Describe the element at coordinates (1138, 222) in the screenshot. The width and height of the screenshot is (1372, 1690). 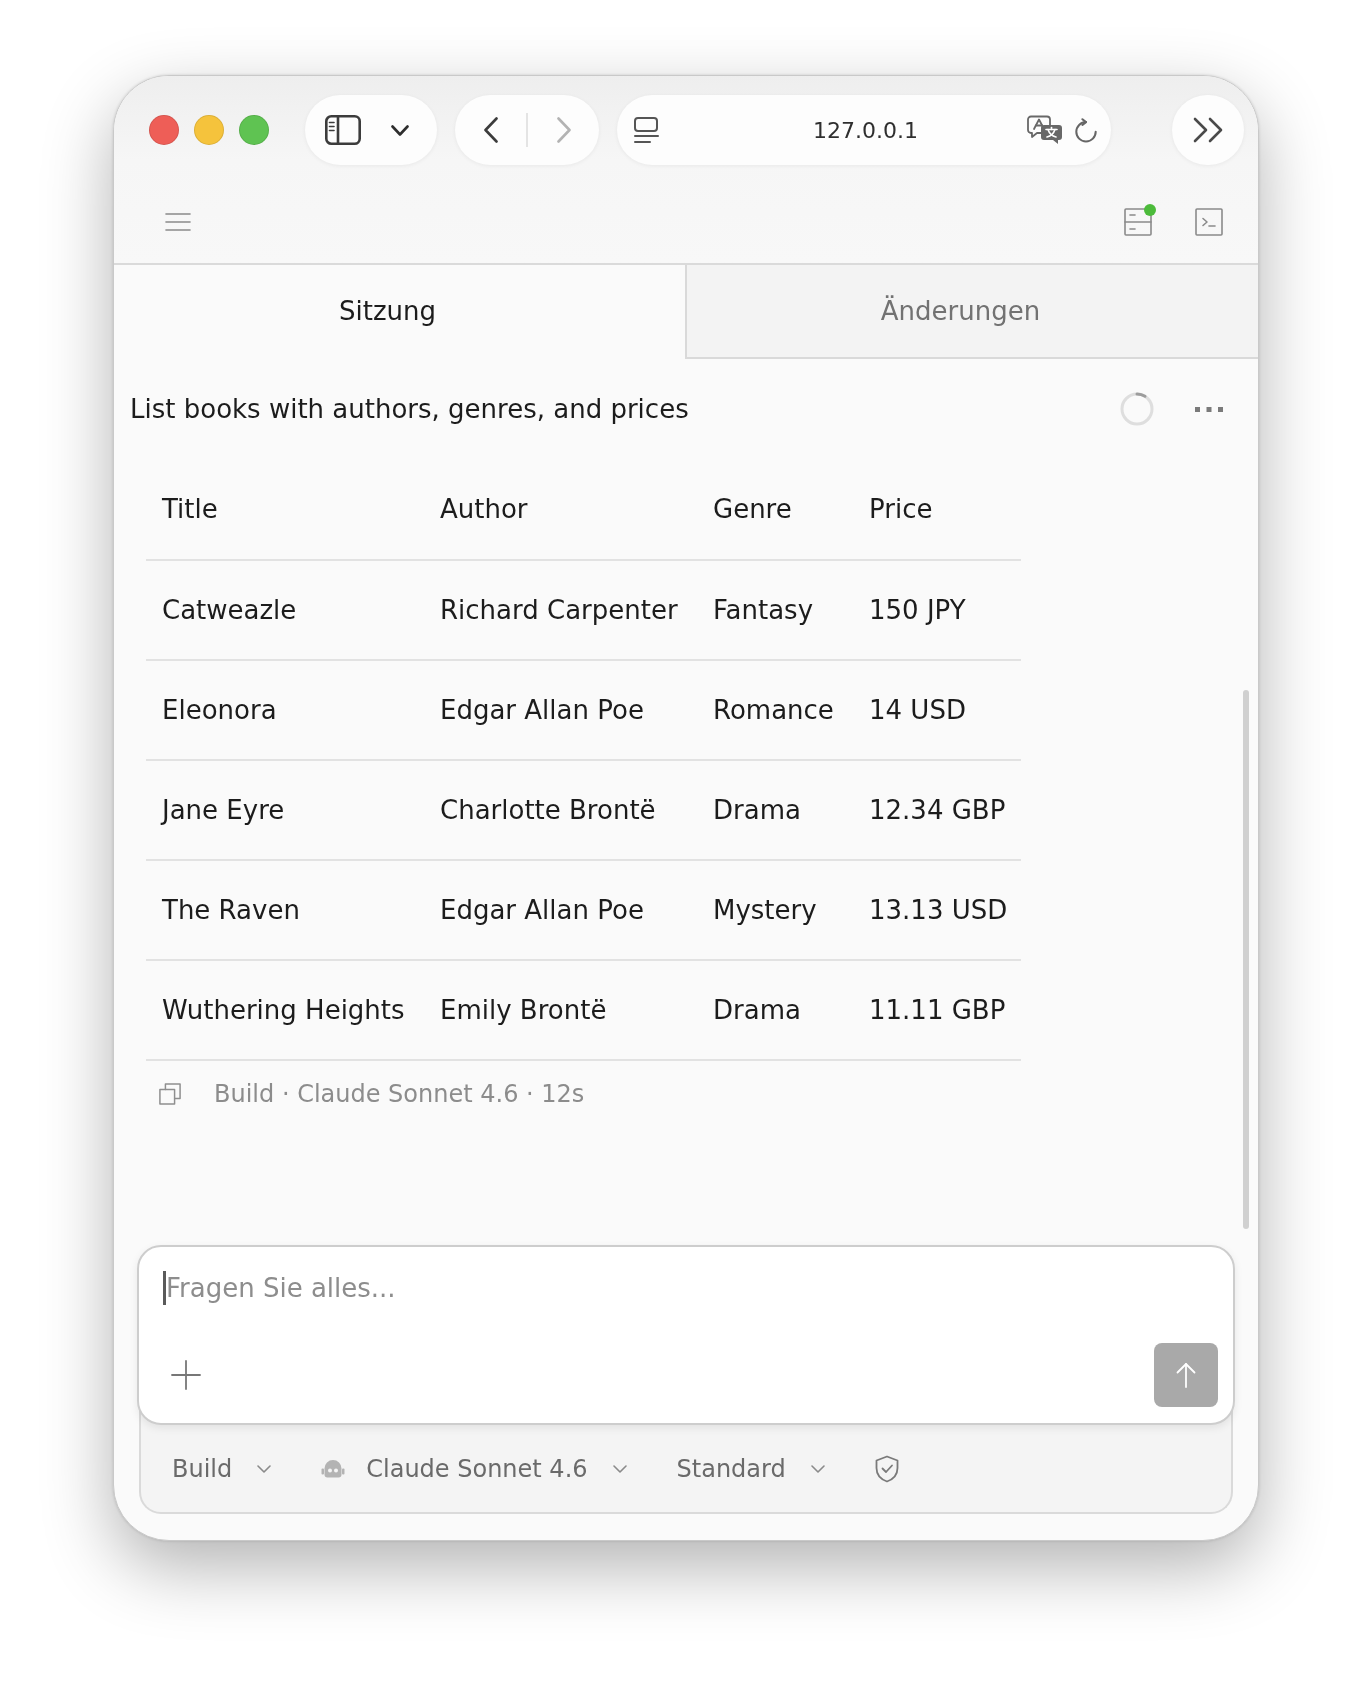
I see `panel-icon` at that location.